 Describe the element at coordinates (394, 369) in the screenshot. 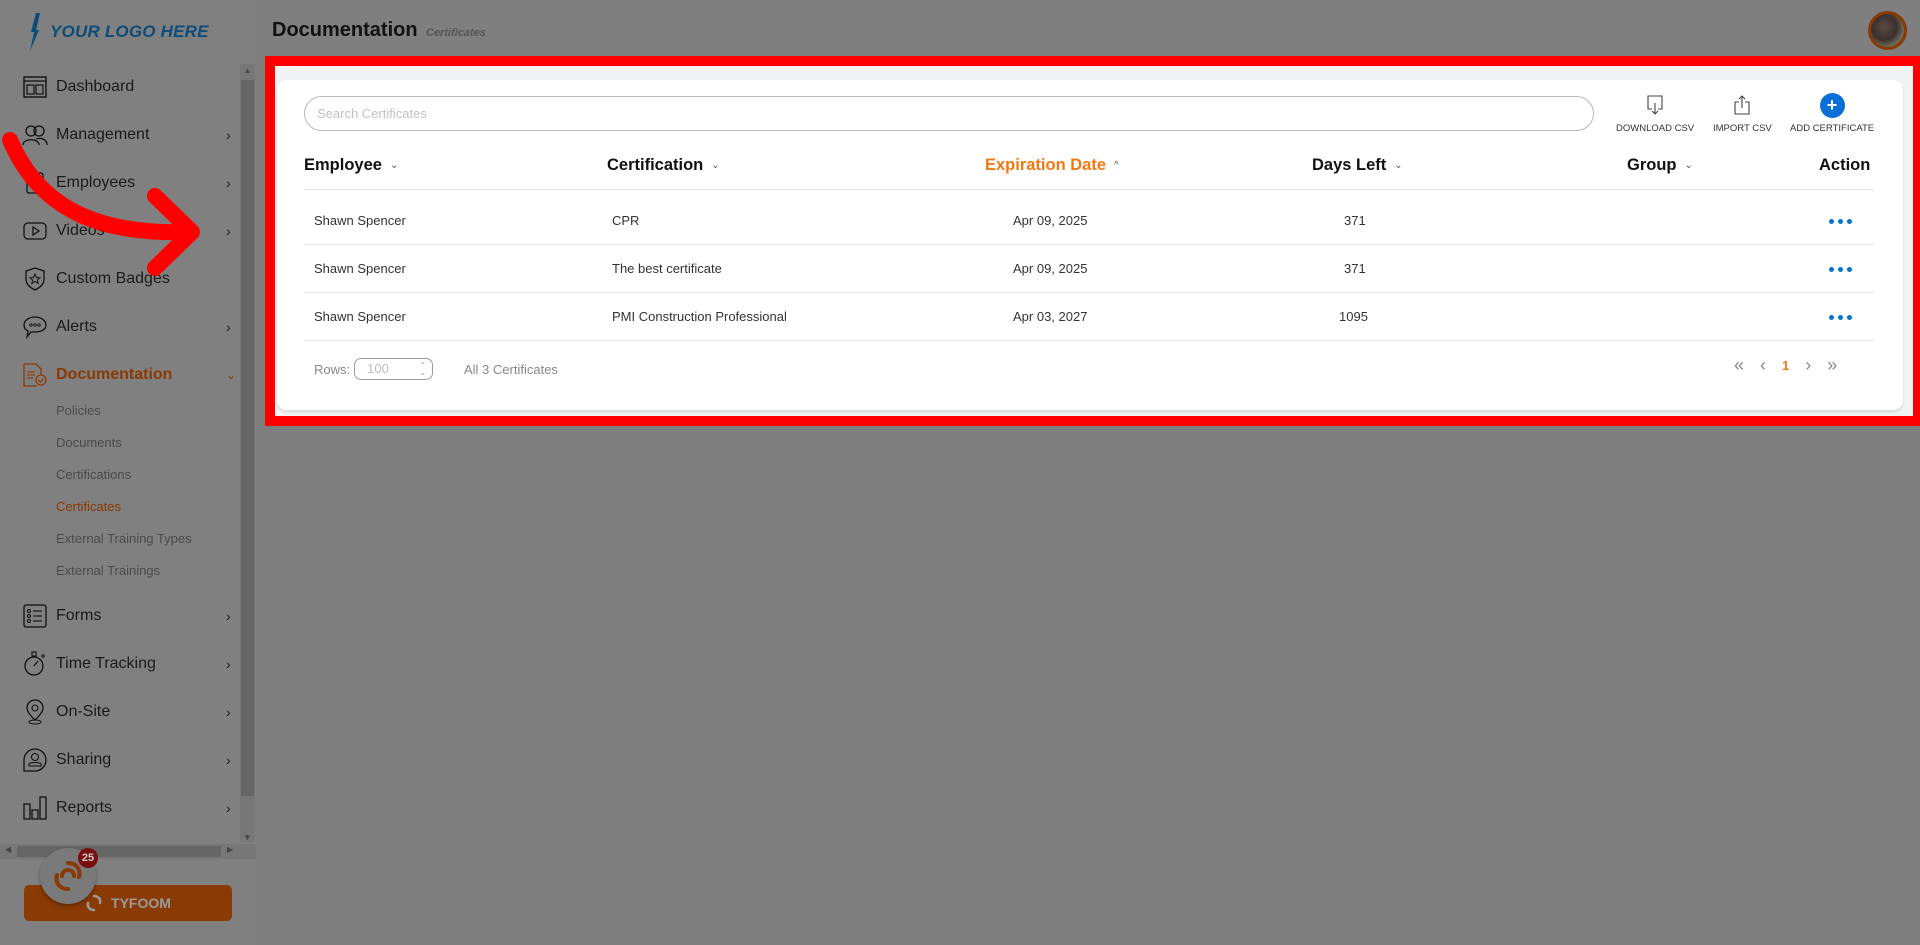

I see `rows-per-page-stepper: 100 ⌃ ⌄` at that location.